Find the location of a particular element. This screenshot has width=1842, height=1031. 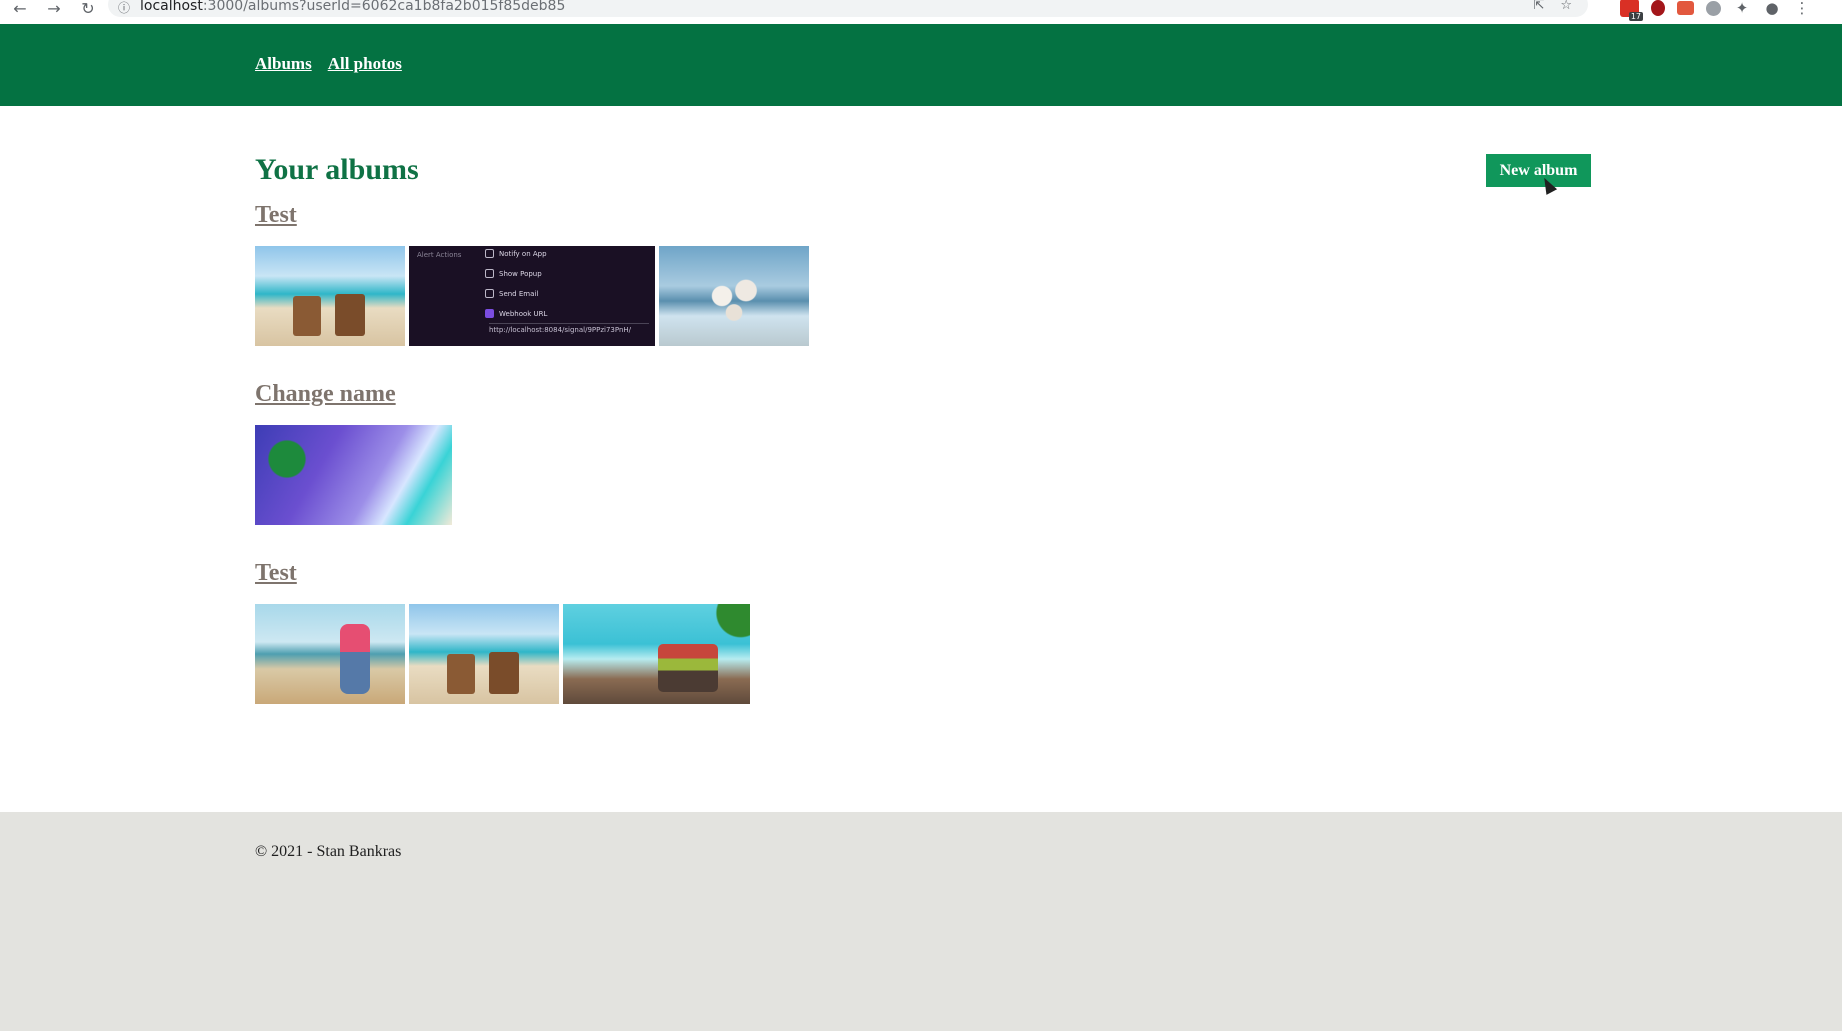

album-title-link: Change name is located at coordinates (325, 394).